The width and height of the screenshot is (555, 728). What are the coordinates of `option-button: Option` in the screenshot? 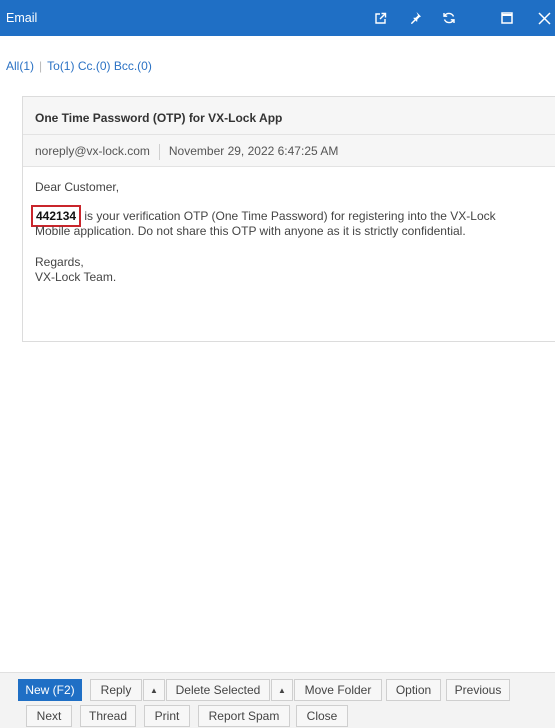 It's located at (413, 690).